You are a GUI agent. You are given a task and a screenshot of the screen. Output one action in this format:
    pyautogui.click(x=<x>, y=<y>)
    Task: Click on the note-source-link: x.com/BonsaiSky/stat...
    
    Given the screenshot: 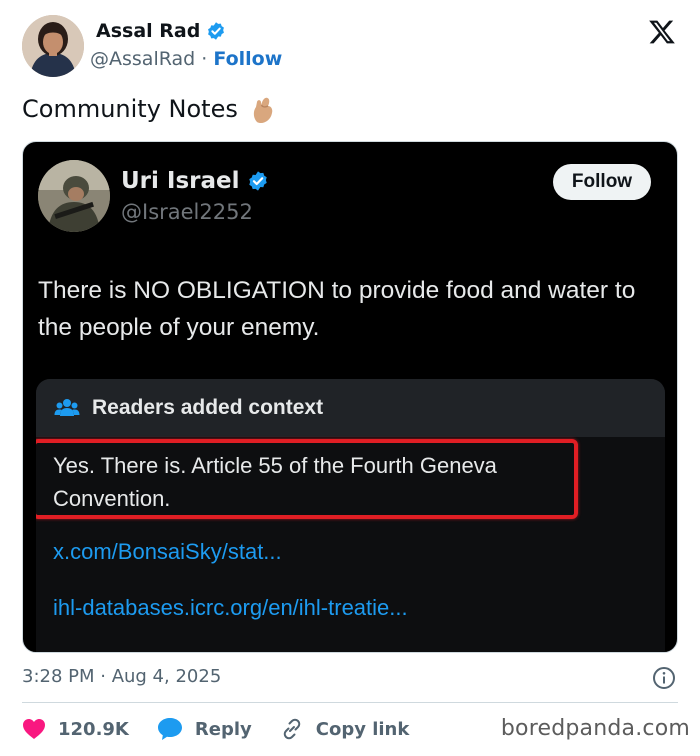 What is the action you would take?
    pyautogui.click(x=167, y=552)
    